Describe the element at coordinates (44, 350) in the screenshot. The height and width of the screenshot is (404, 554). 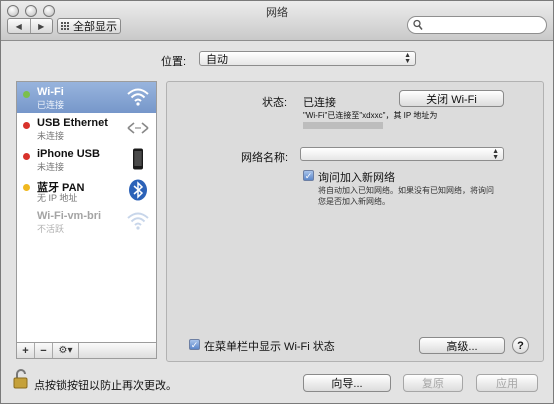
I see `remove-service-button: −` at that location.